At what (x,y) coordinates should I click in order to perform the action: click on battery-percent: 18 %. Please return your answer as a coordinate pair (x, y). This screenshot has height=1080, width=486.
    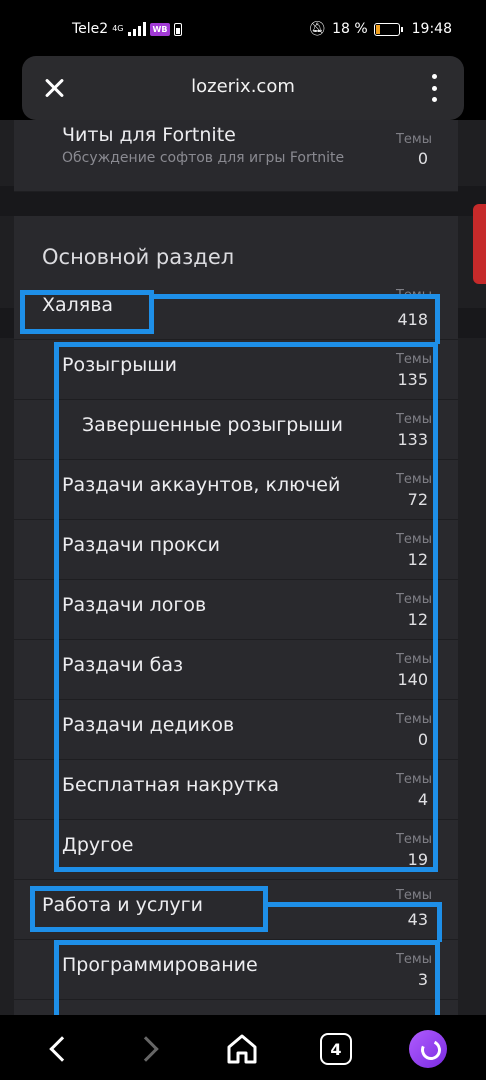
    Looking at the image, I should click on (350, 29).